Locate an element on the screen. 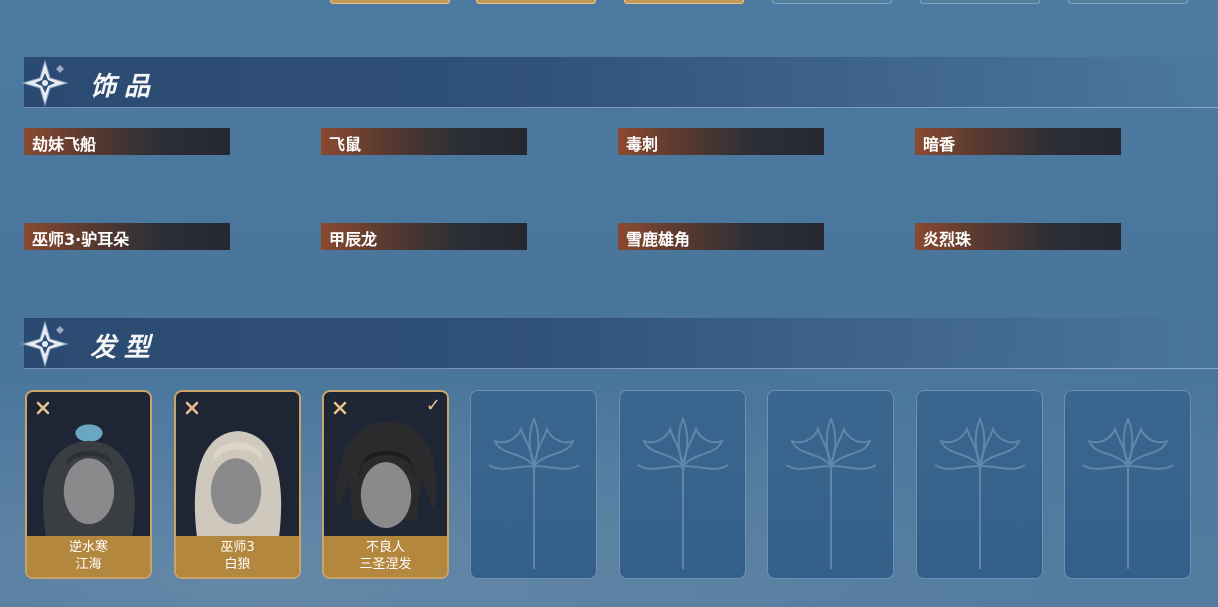 The image size is (1218, 607). hairstyle-name: 三圣涅发 is located at coordinates (385, 564).